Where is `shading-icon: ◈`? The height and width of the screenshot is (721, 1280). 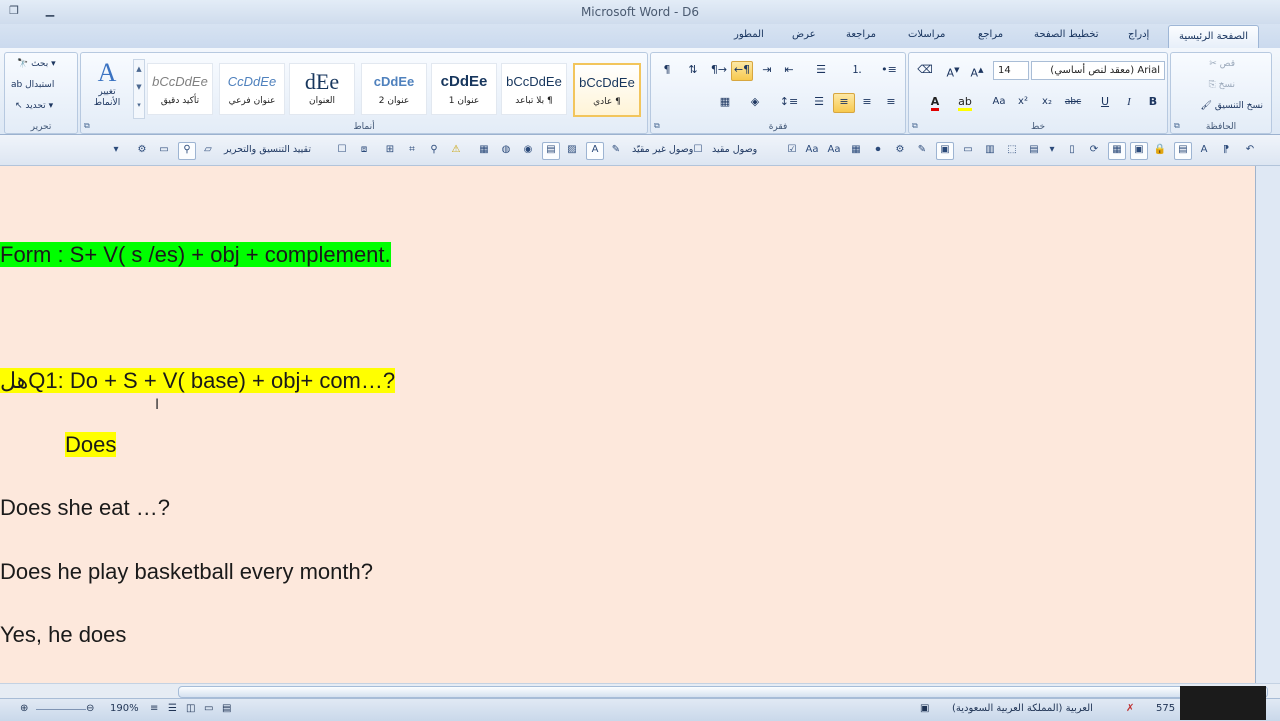 shading-icon: ◈ is located at coordinates (755, 102).